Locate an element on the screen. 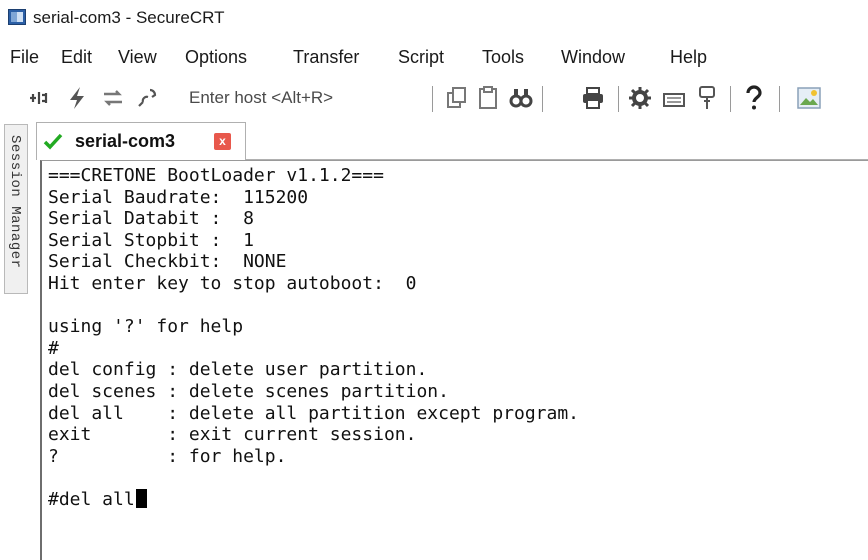  terminal-line: del config : delete user partition. is located at coordinates (238, 370).